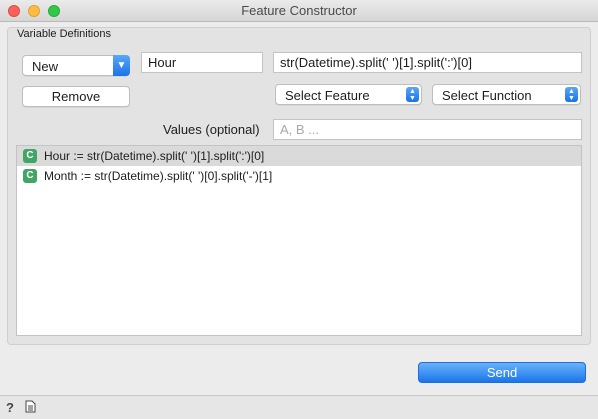 This screenshot has width=598, height=419. I want to click on group-label: Variable Definitions, so click(64, 34).